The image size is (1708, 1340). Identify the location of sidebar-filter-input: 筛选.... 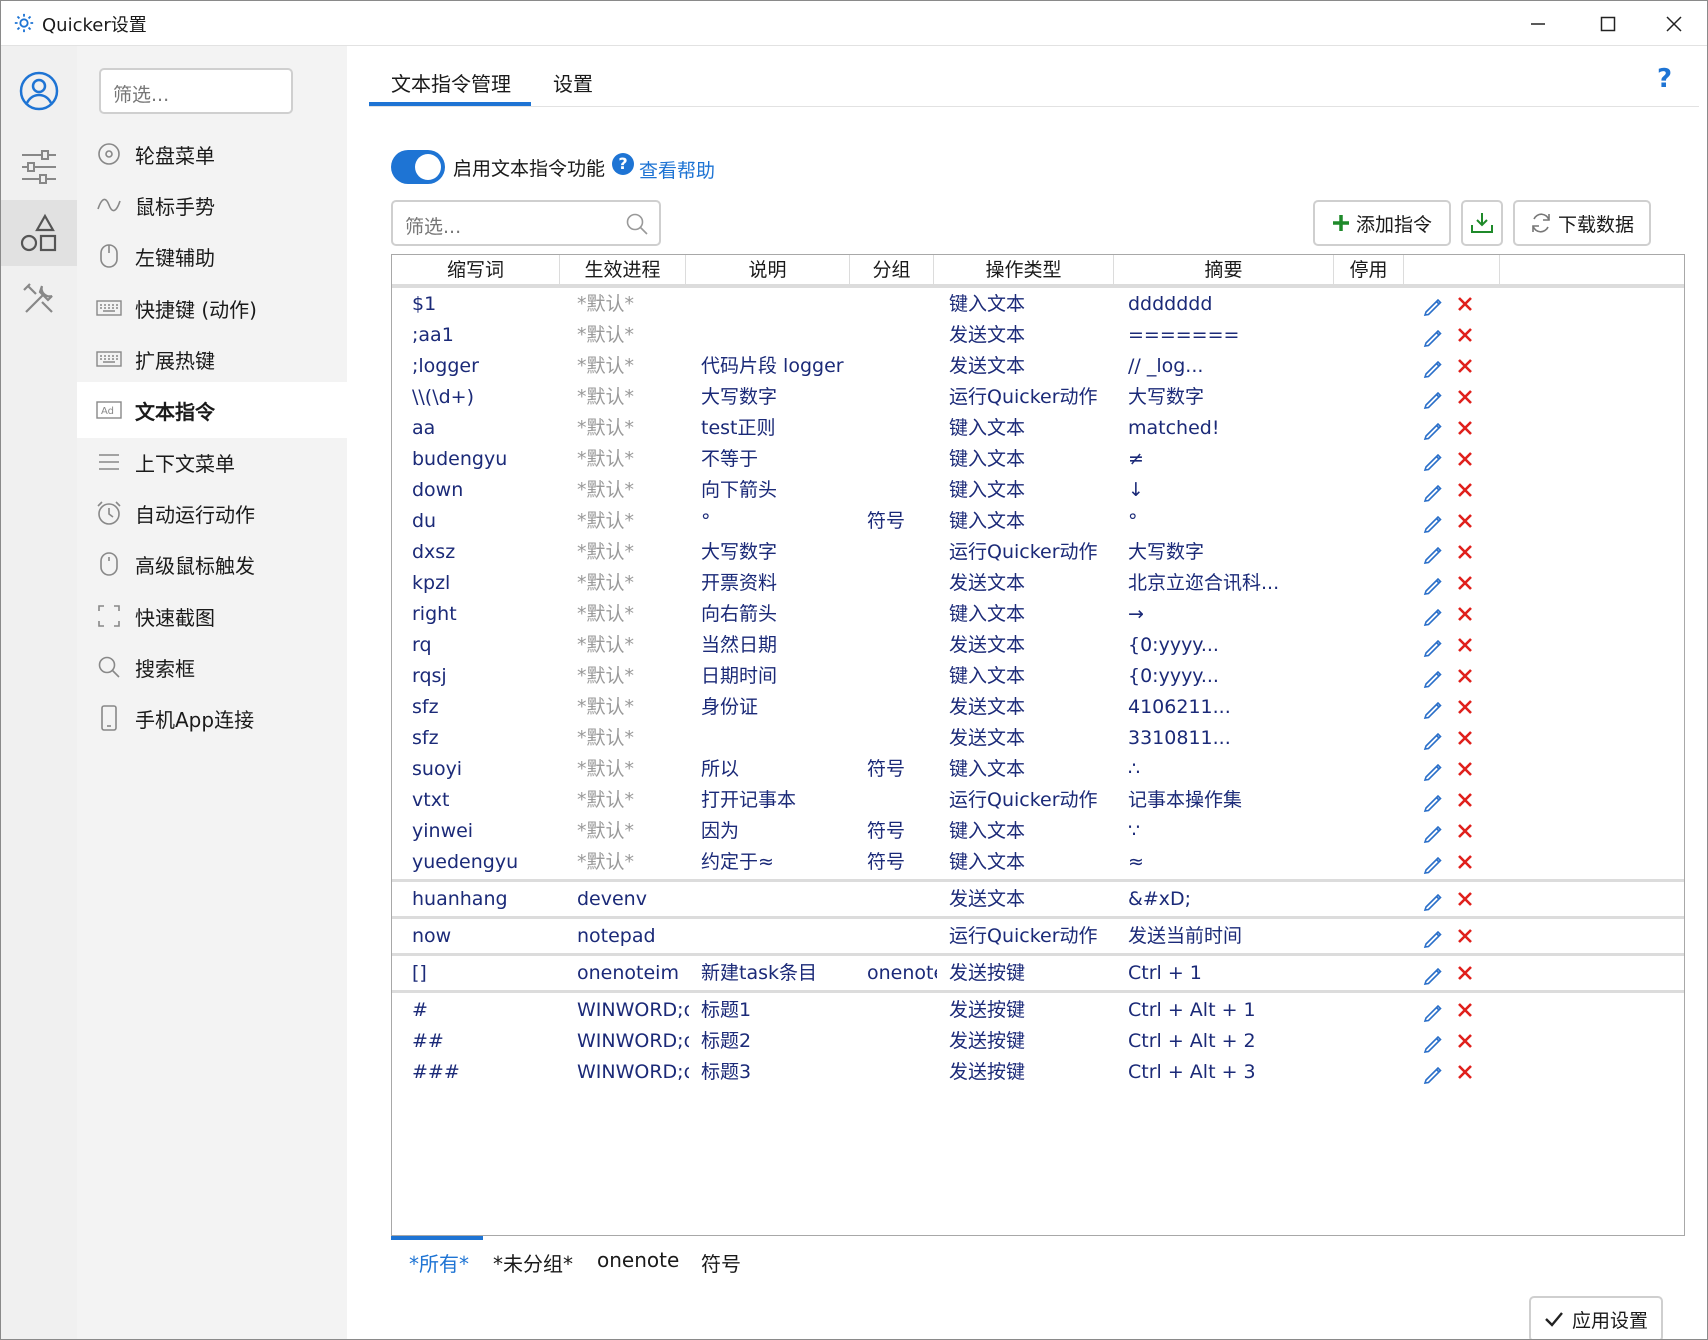
(196, 91).